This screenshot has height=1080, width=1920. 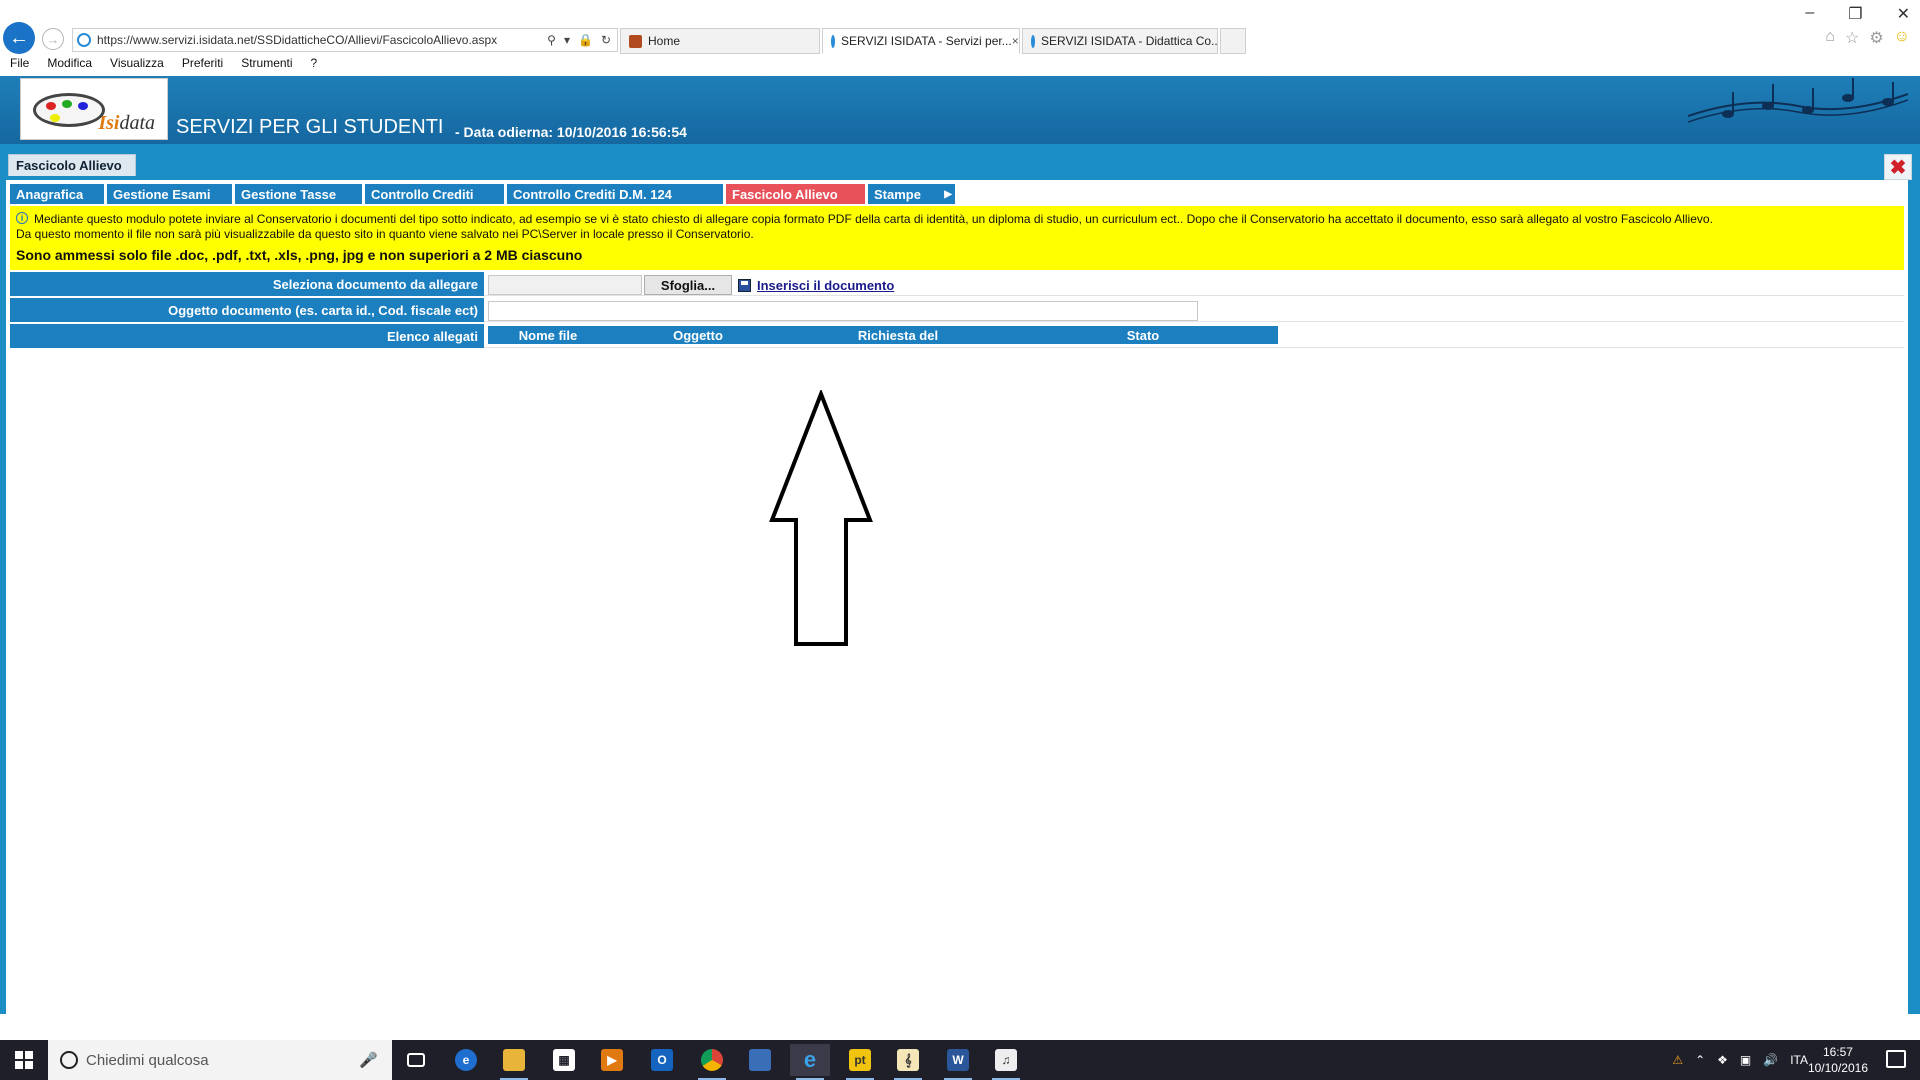 What do you see at coordinates (948, 194) in the screenshot?
I see `submenu-arrow-icon: ▶` at bounding box center [948, 194].